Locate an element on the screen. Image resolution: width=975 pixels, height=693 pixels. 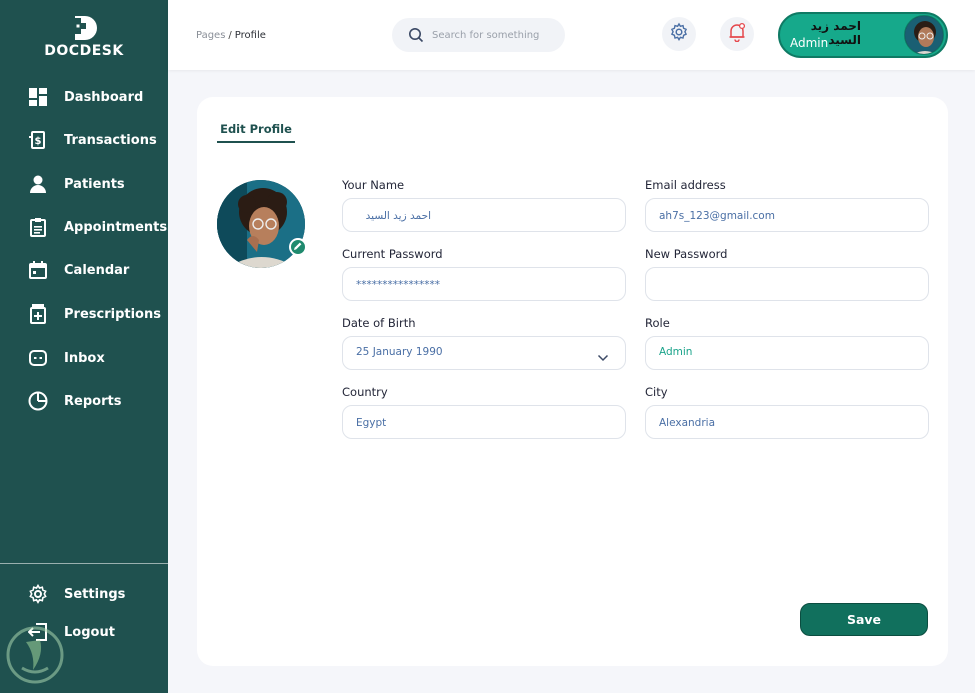
profile-picture is located at coordinates (261, 224).